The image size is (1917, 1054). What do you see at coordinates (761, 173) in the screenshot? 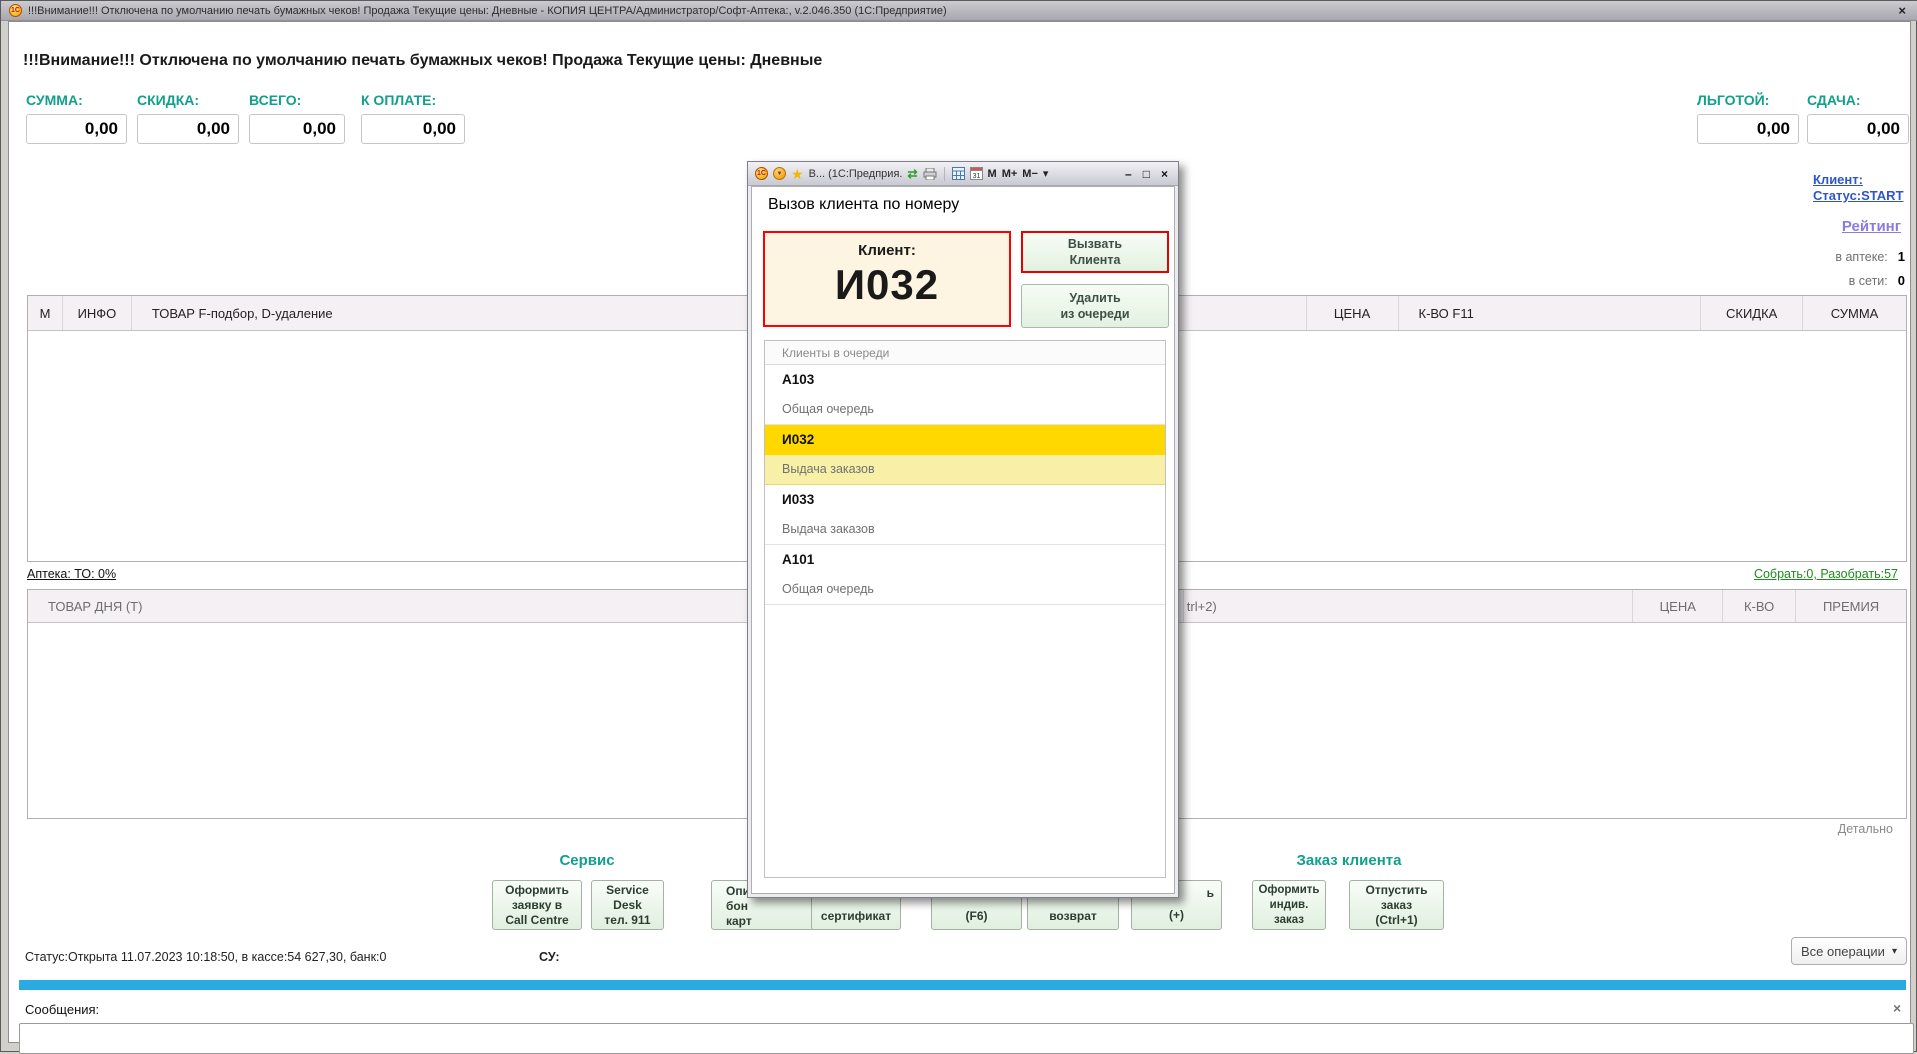
I see `dialog-1c-icon: 1С` at bounding box center [761, 173].